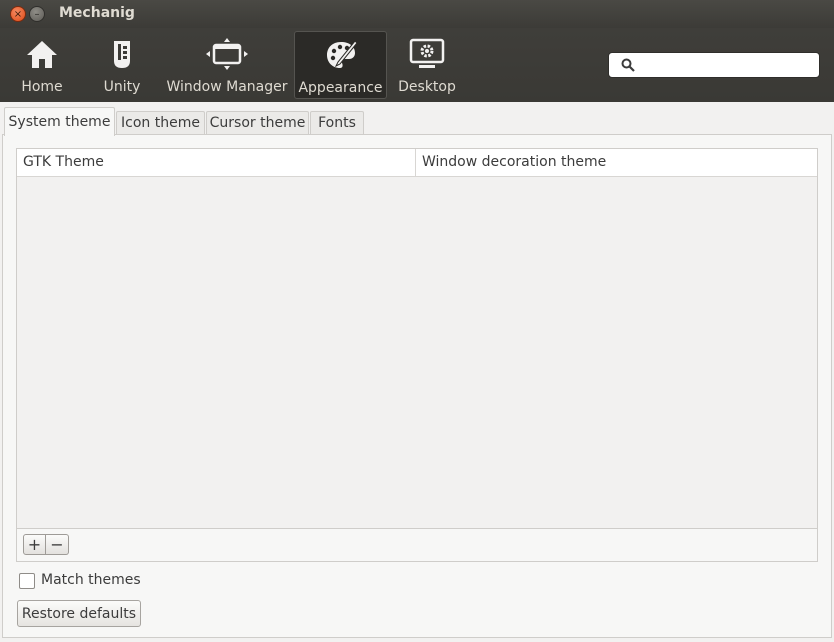  Describe the element at coordinates (42, 87) in the screenshot. I see `toolbar-home-label: Home` at that location.